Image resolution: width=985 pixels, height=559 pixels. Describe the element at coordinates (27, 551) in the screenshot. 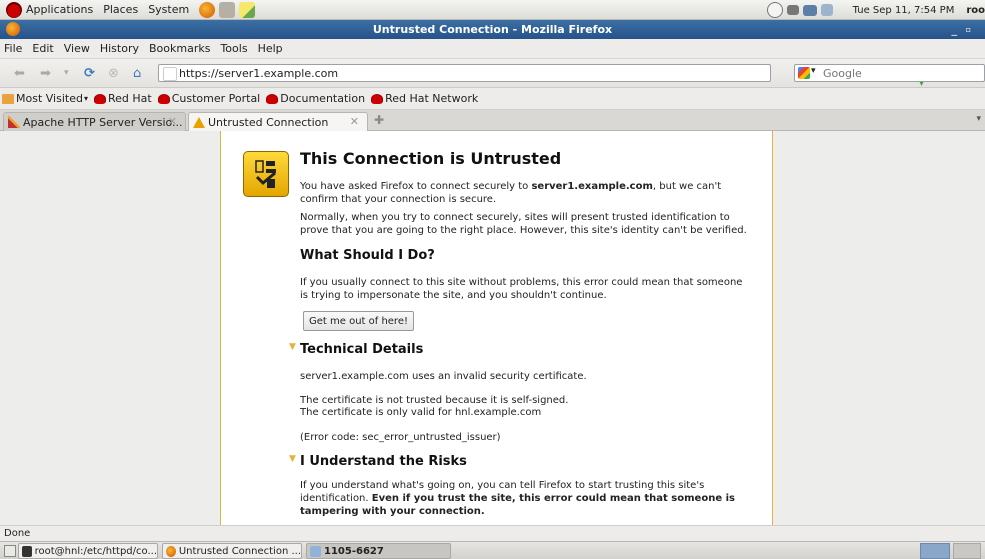

I see `terminal-icon` at that location.